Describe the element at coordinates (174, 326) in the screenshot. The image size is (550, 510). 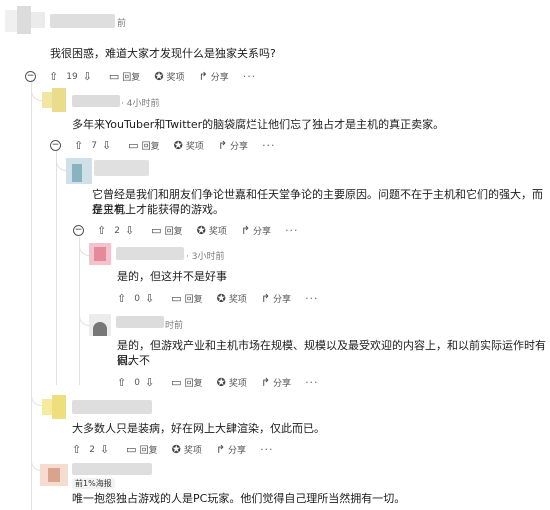
I see `timestamp: 时前` at that location.